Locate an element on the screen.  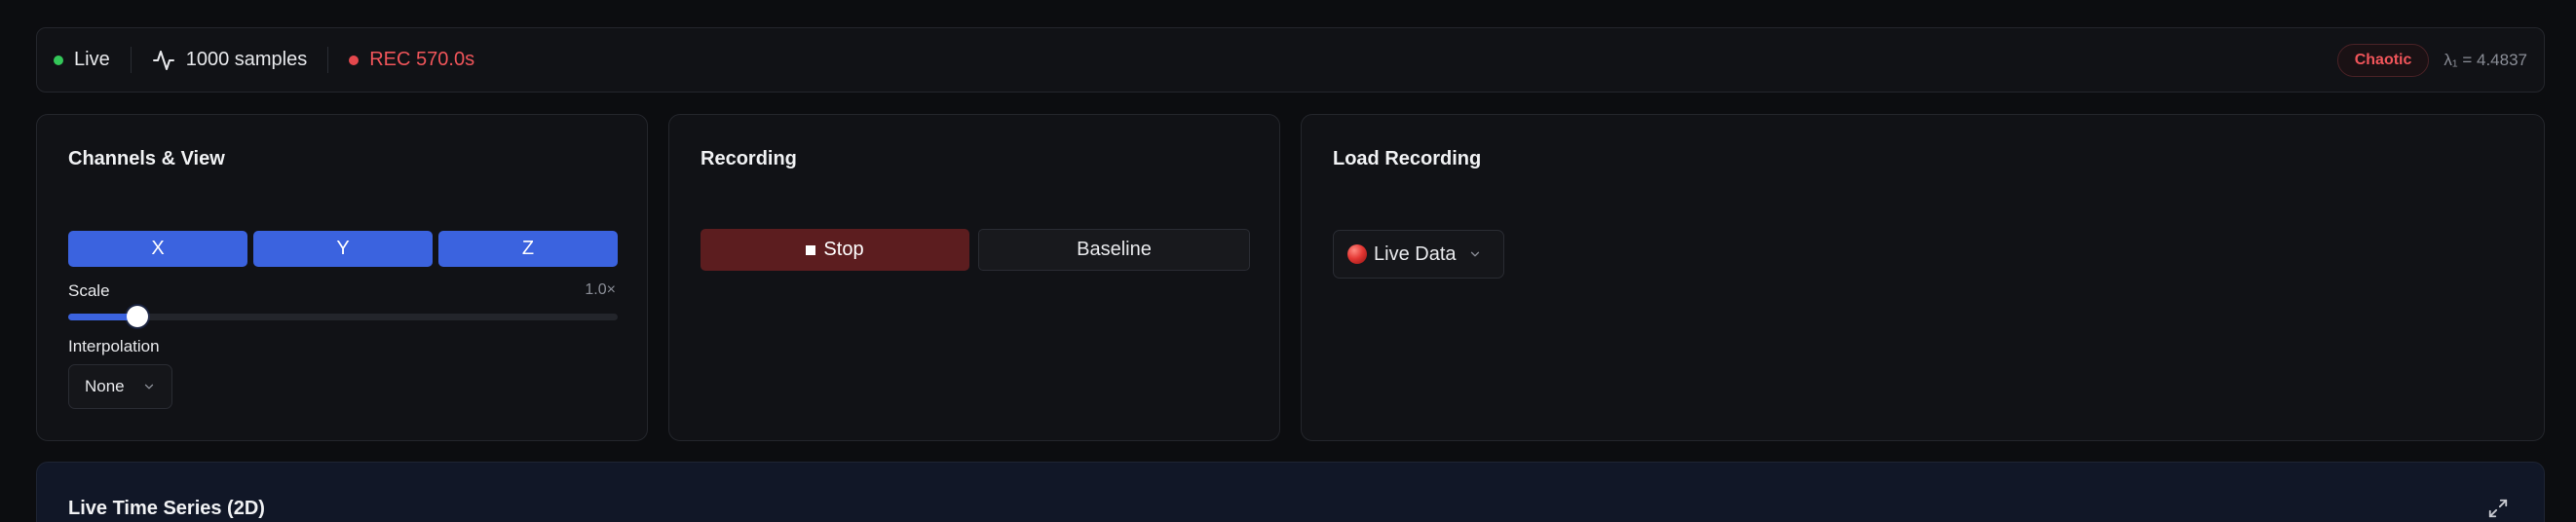
recording-panel: Recording Stop Baseline is located at coordinates (974, 277).